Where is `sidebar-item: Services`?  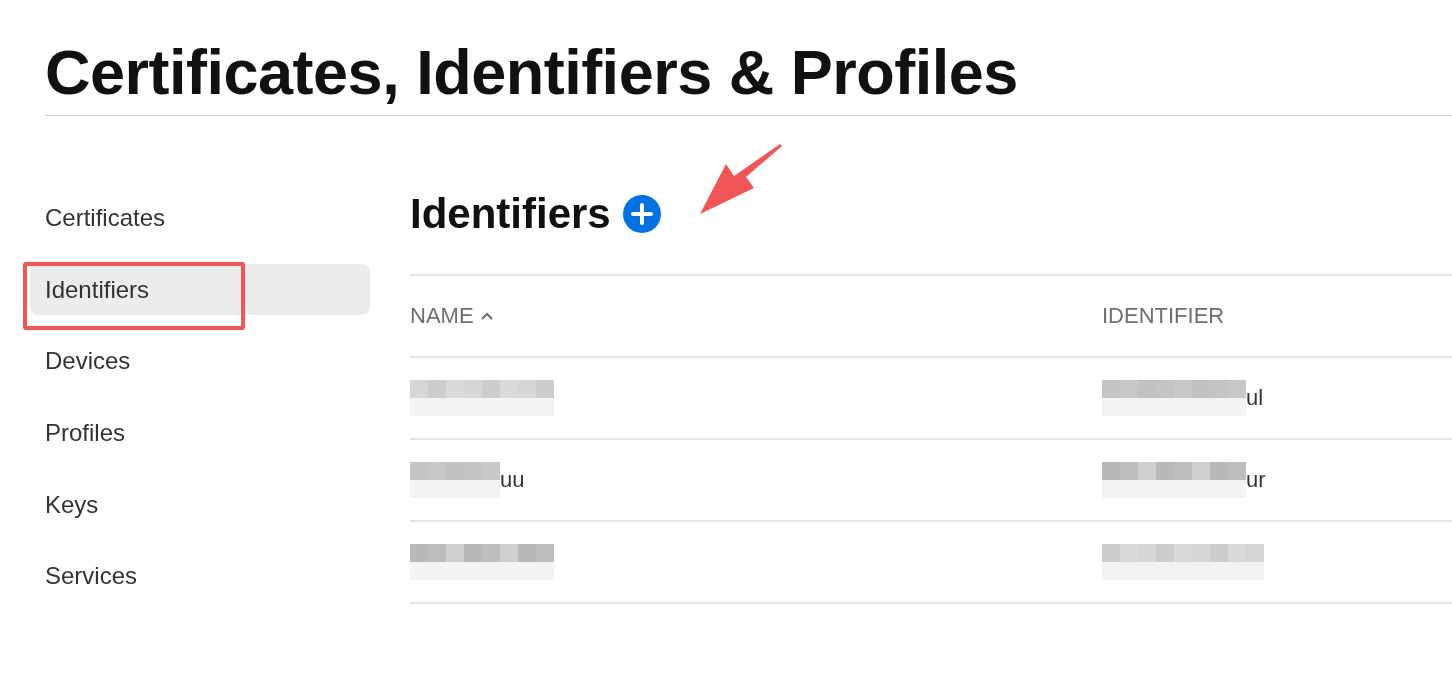
sidebar-item: Services is located at coordinates (200, 576).